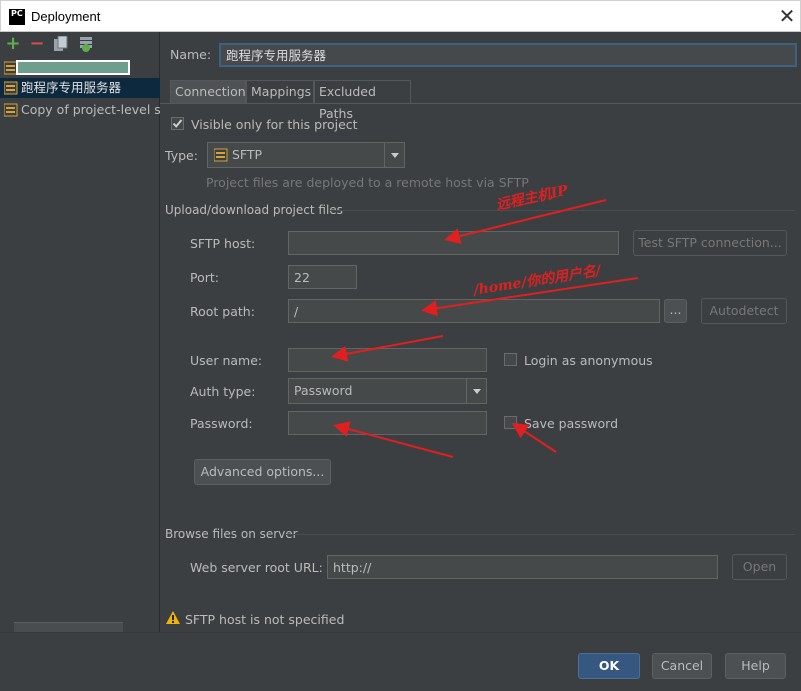 Image resolution: width=801 pixels, height=691 pixels. What do you see at coordinates (682, 666) in the screenshot?
I see `cancel-button: Cancel` at bounding box center [682, 666].